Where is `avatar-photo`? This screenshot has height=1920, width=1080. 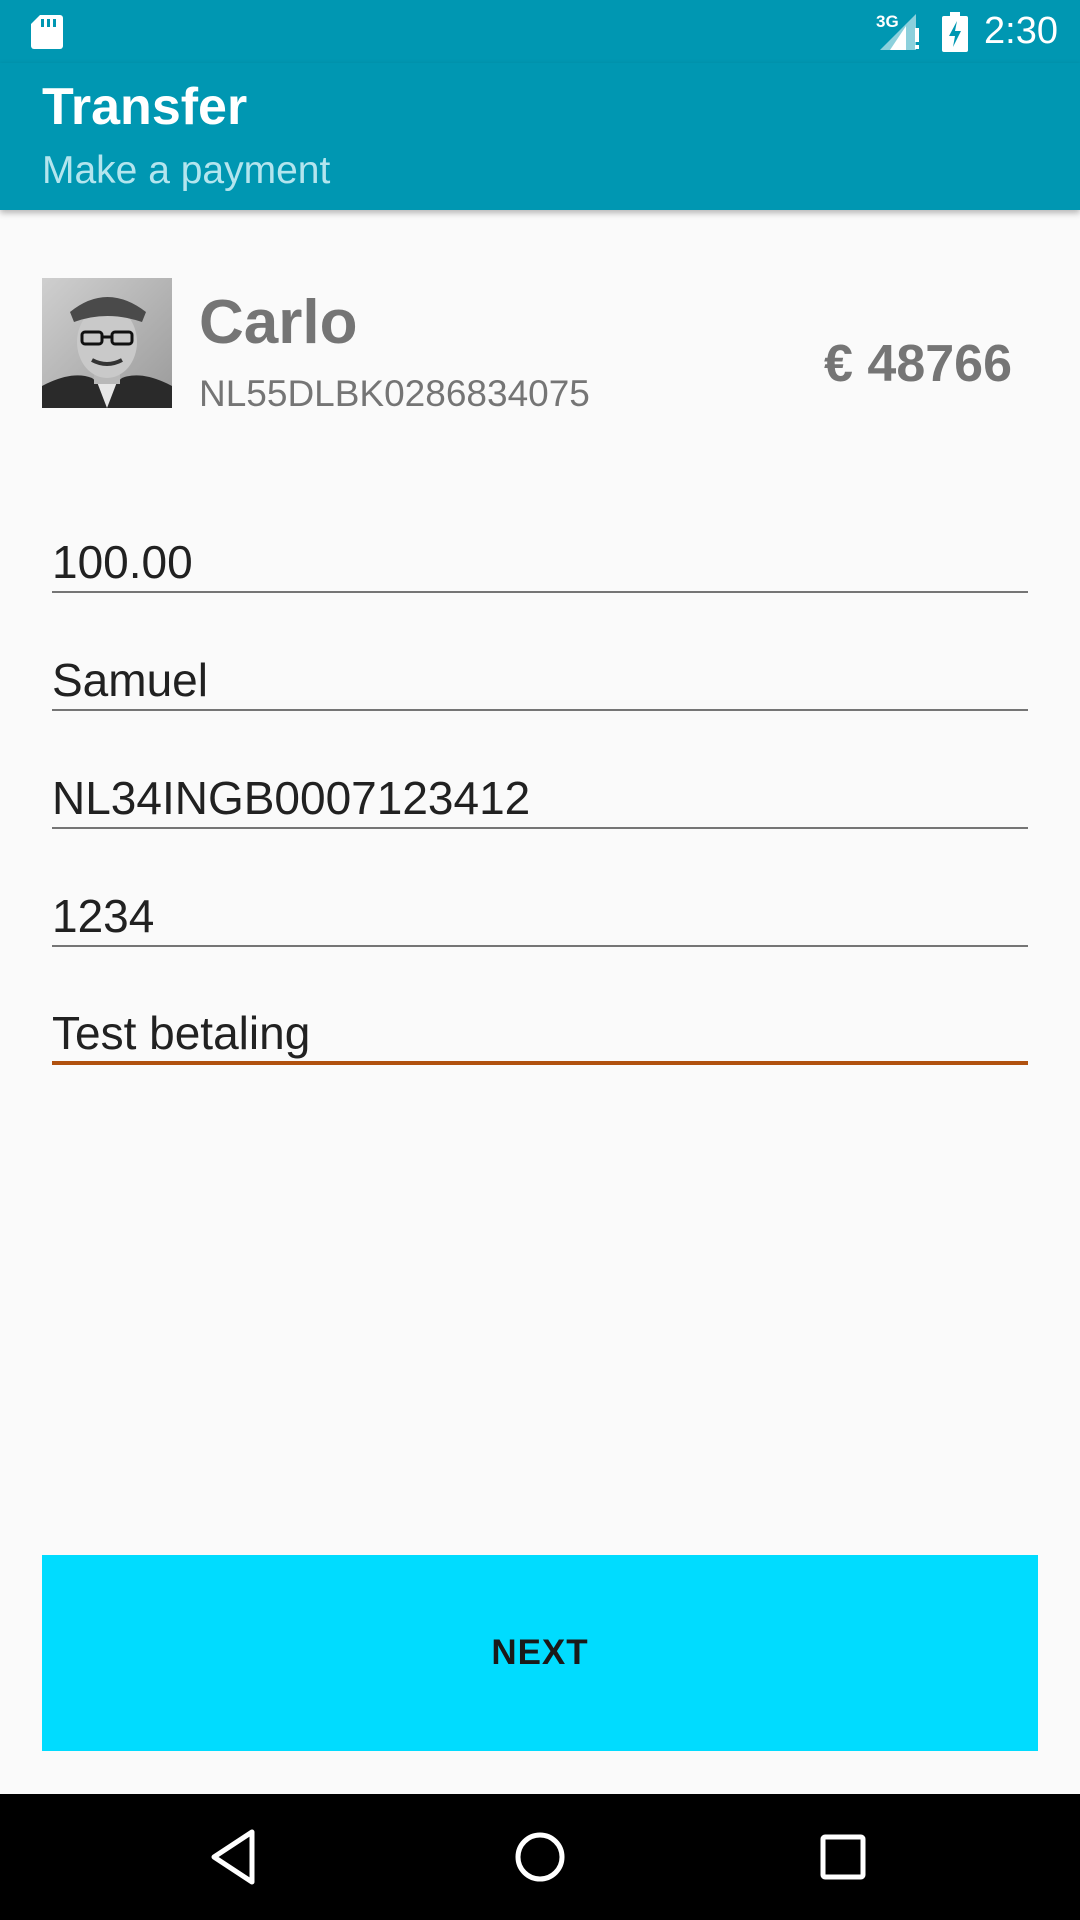 avatar-photo is located at coordinates (107, 343).